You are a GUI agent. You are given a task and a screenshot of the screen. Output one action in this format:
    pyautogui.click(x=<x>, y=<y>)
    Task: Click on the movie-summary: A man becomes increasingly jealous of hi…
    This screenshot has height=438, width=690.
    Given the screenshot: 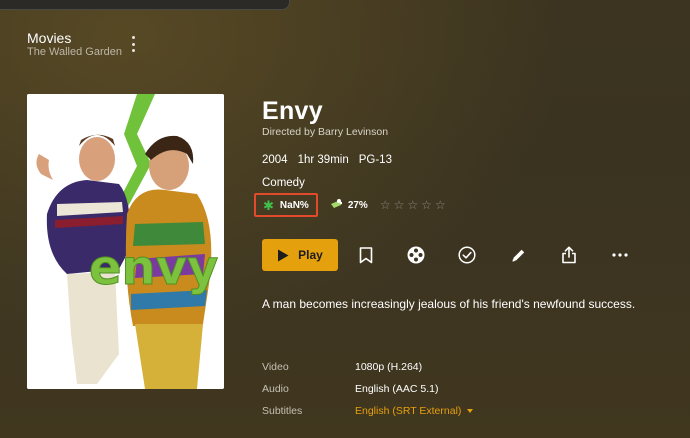 What is the action you would take?
    pyautogui.click(x=449, y=304)
    